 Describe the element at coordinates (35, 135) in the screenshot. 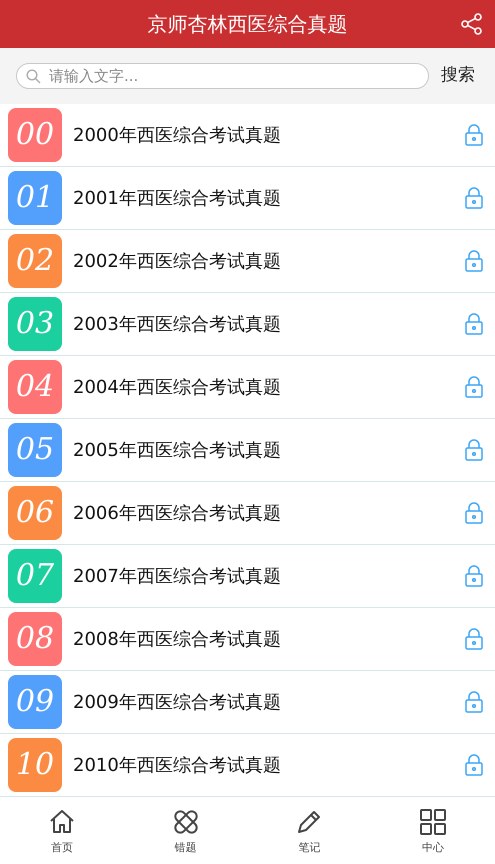

I see `number-badge: 00` at that location.